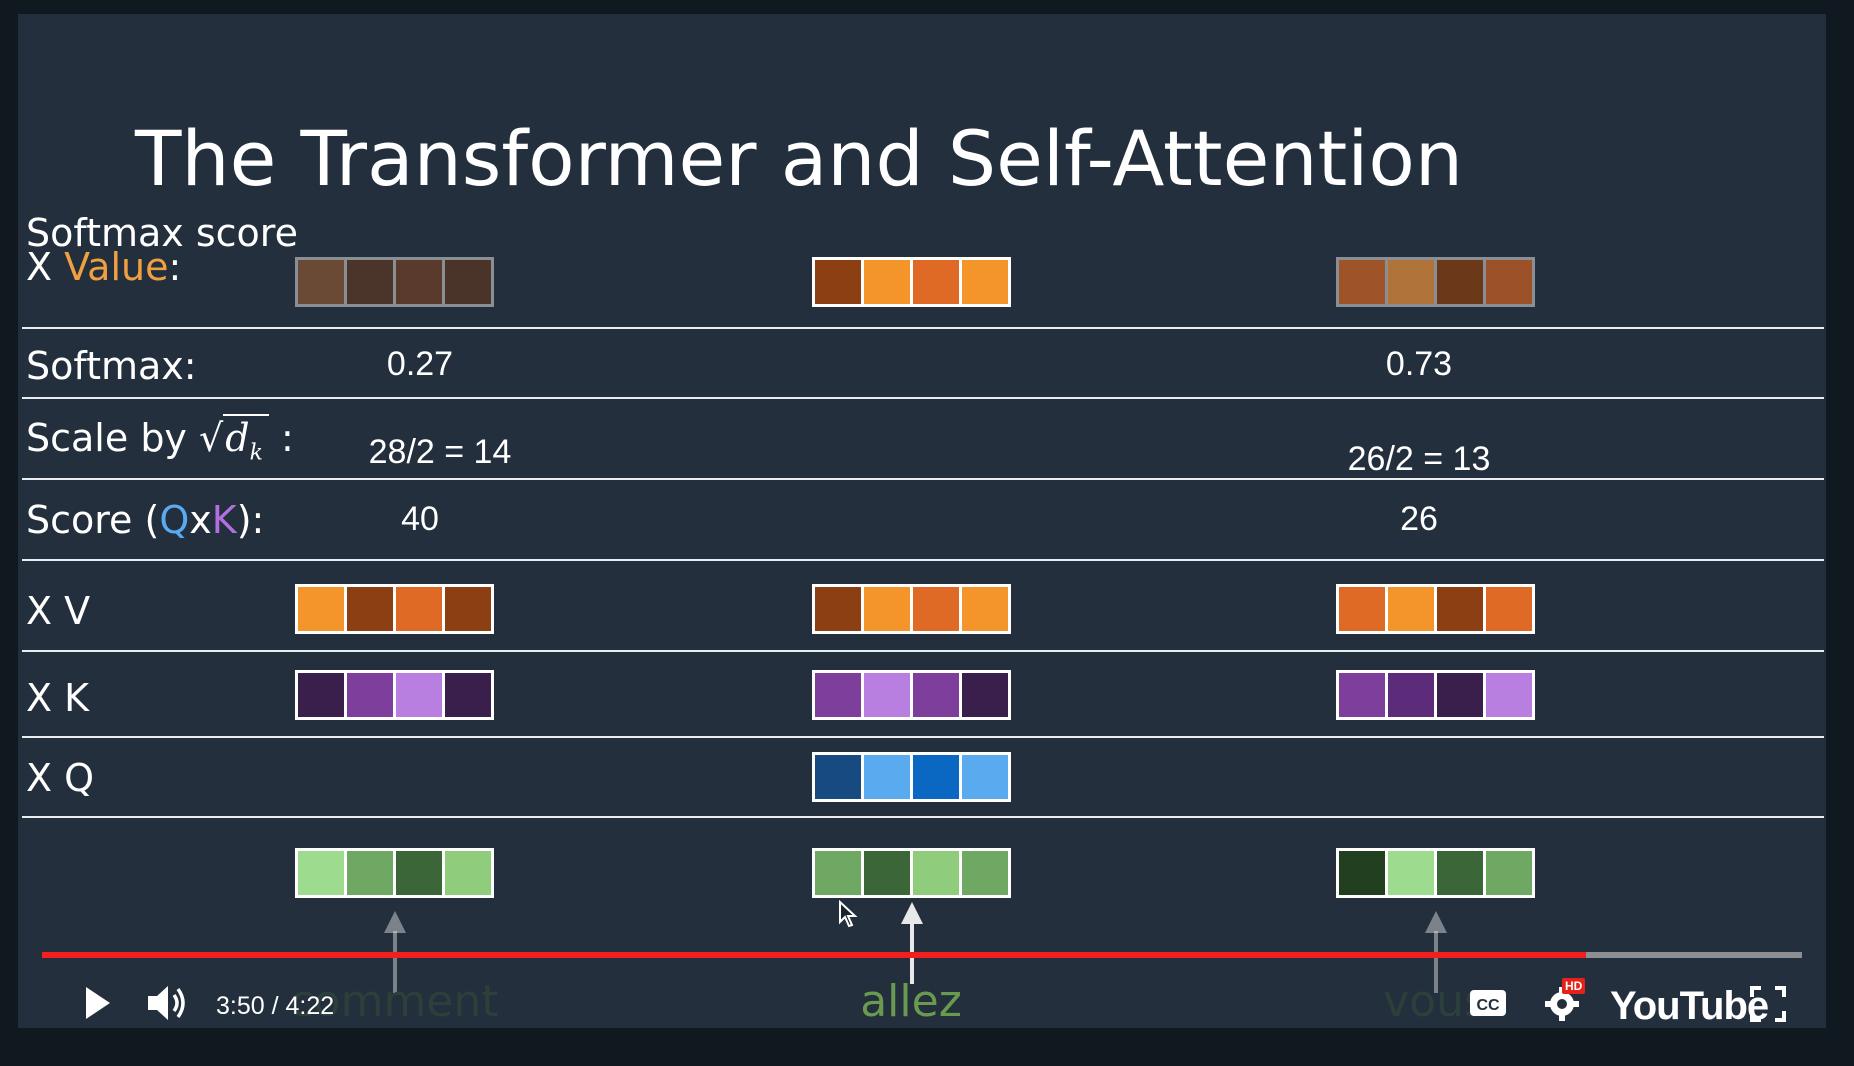 This screenshot has width=1854, height=1066. What do you see at coordinates (111, 366) in the screenshot?
I see `label-softmax: Softmax:` at bounding box center [111, 366].